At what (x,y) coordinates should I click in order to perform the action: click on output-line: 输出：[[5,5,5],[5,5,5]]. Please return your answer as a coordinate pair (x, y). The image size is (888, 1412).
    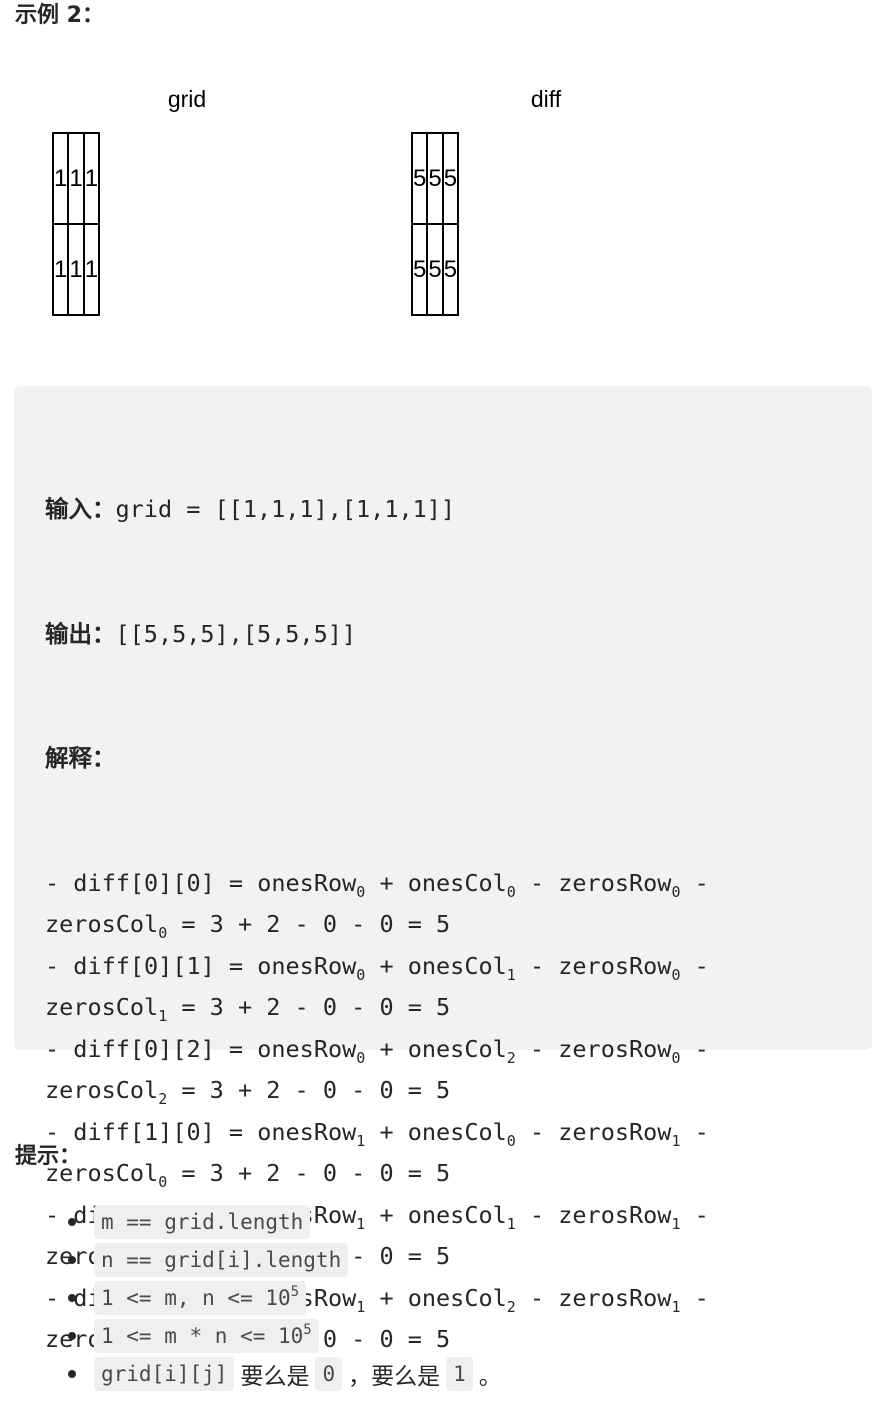
    Looking at the image, I should click on (443, 635).